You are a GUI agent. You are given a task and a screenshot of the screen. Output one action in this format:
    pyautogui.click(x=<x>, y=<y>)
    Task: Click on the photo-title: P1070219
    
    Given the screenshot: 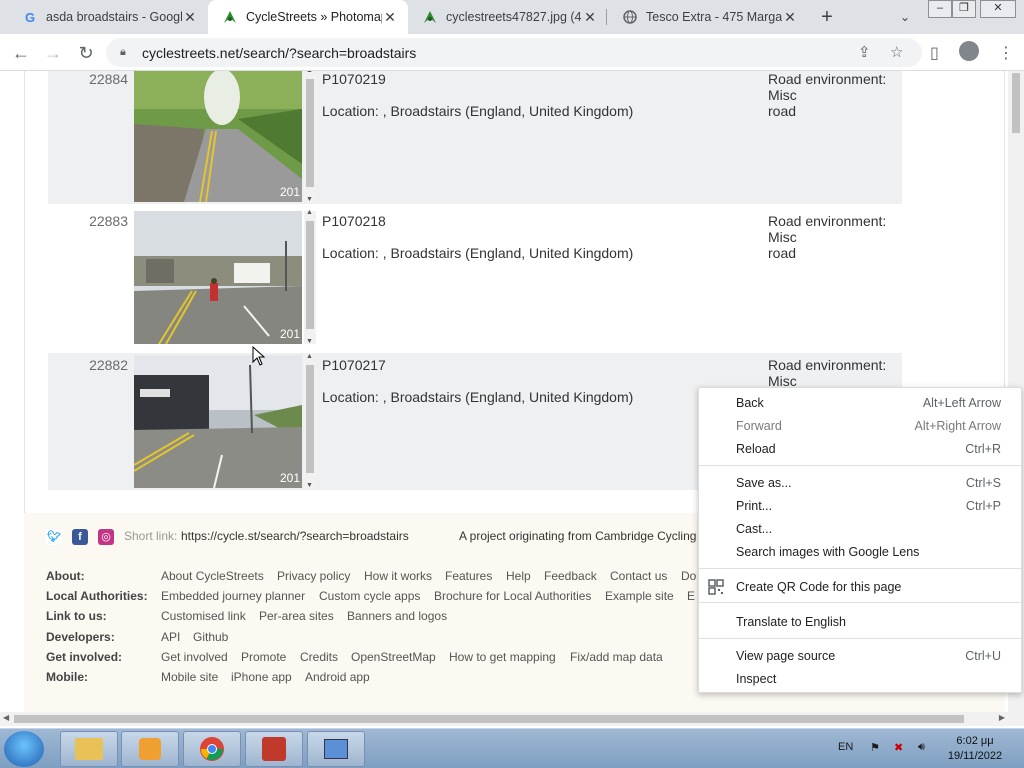 What is the action you would take?
    pyautogui.click(x=354, y=79)
    